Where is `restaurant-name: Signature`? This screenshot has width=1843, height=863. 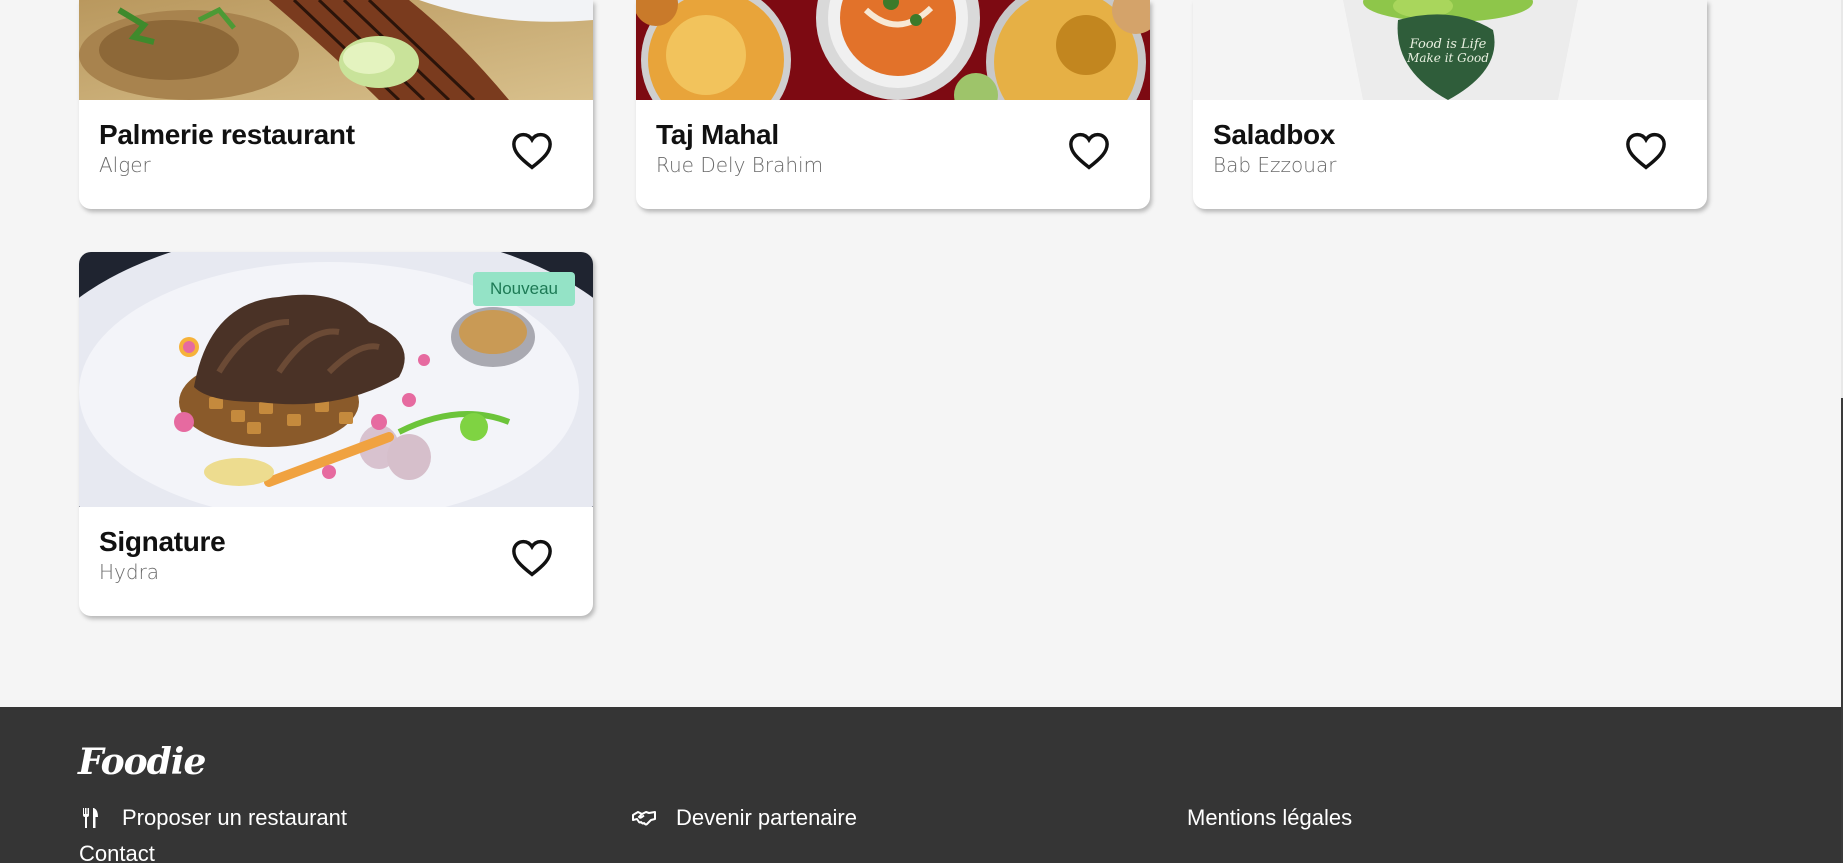 restaurant-name: Signature is located at coordinates (336, 542).